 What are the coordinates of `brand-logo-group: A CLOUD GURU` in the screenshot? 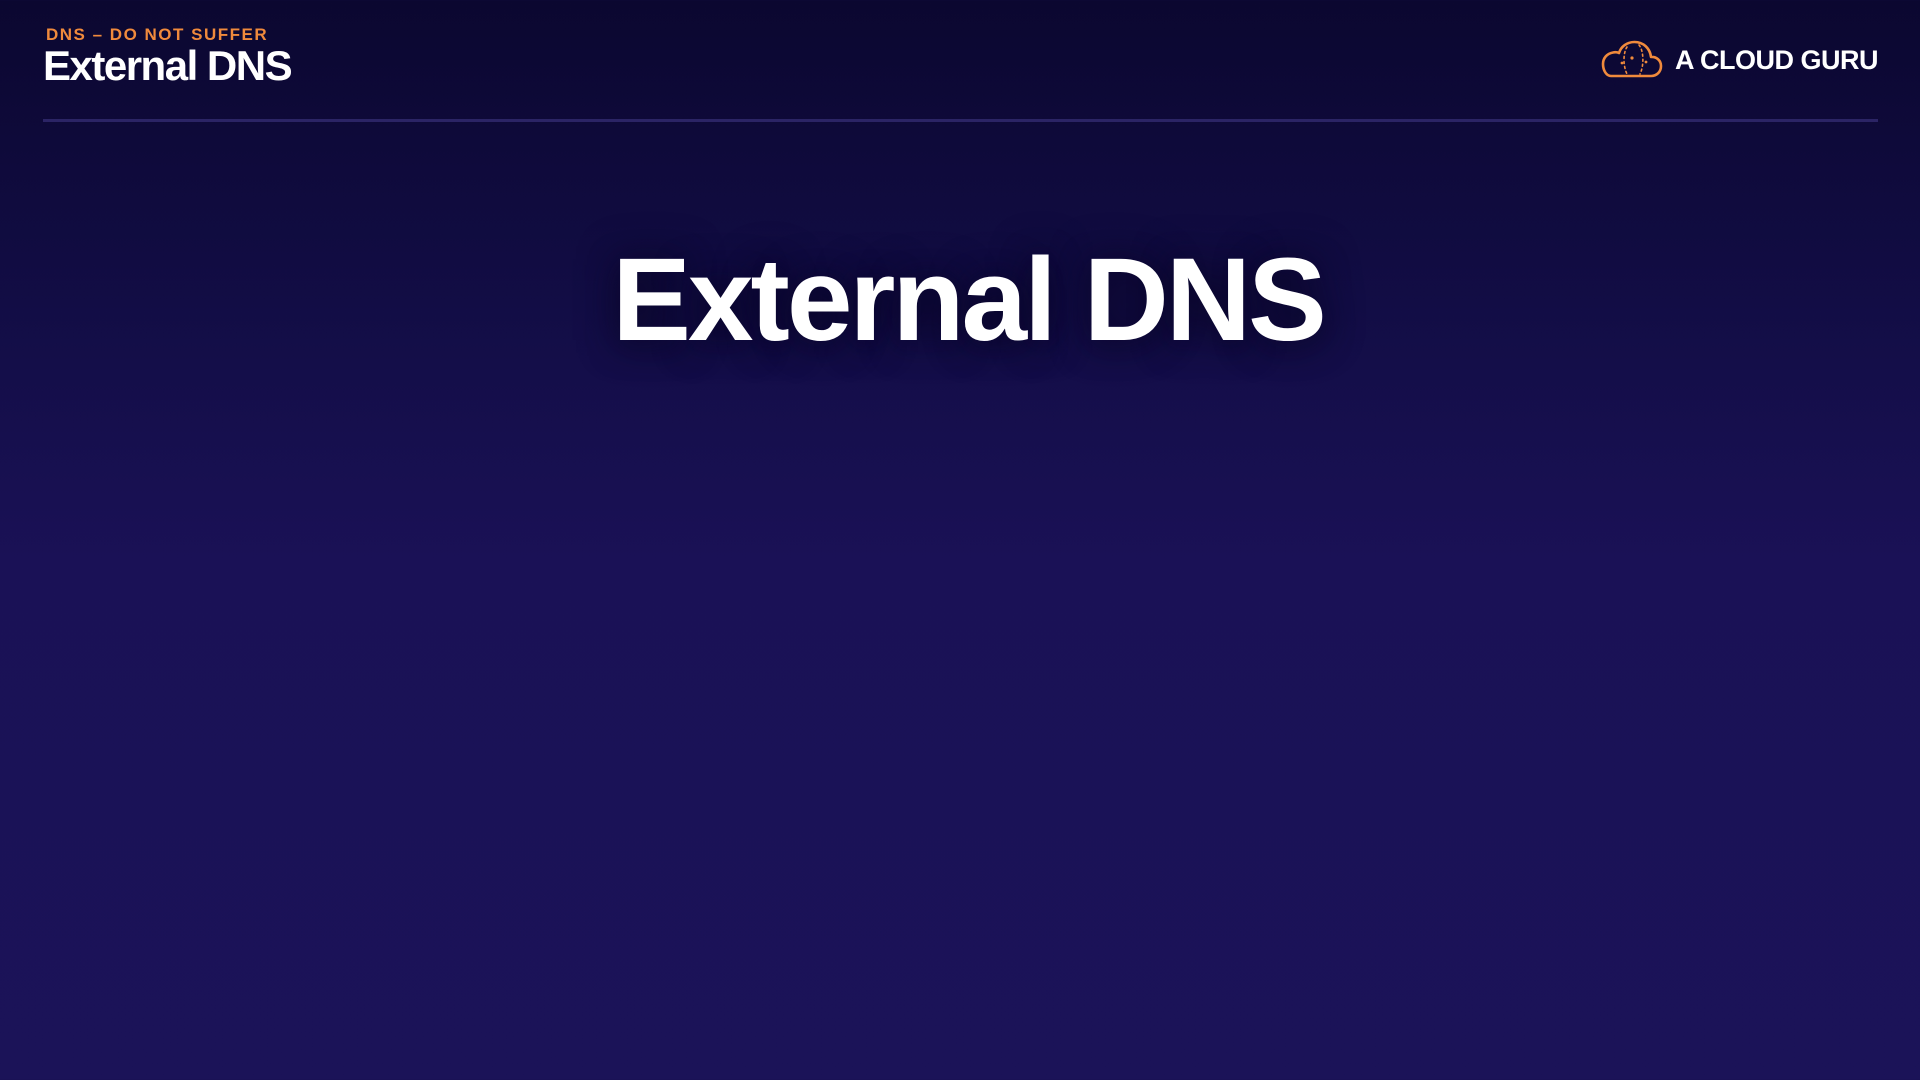 It's located at (1739, 60).